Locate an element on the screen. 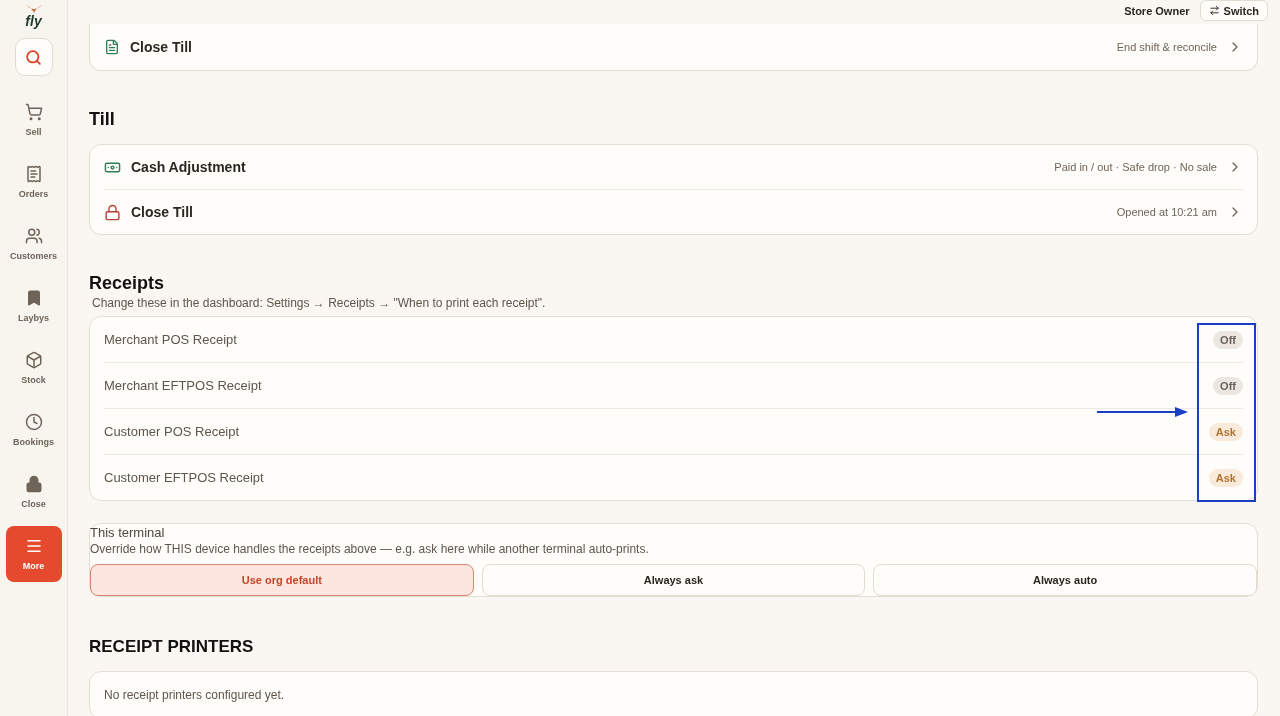 This screenshot has height=716, width=1280. receipt-label: Customer POS Receipt is located at coordinates (172, 431).